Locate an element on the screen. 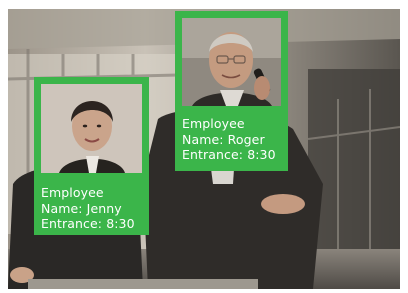  card-name: Name: Jenny is located at coordinates (81, 208).